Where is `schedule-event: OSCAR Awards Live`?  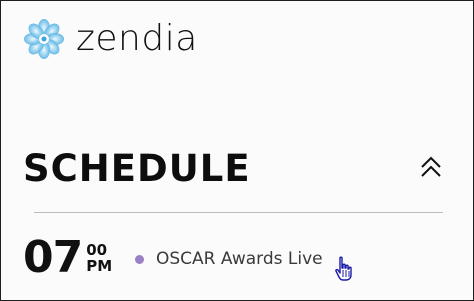 schedule-event: OSCAR Awards Live is located at coordinates (229, 259).